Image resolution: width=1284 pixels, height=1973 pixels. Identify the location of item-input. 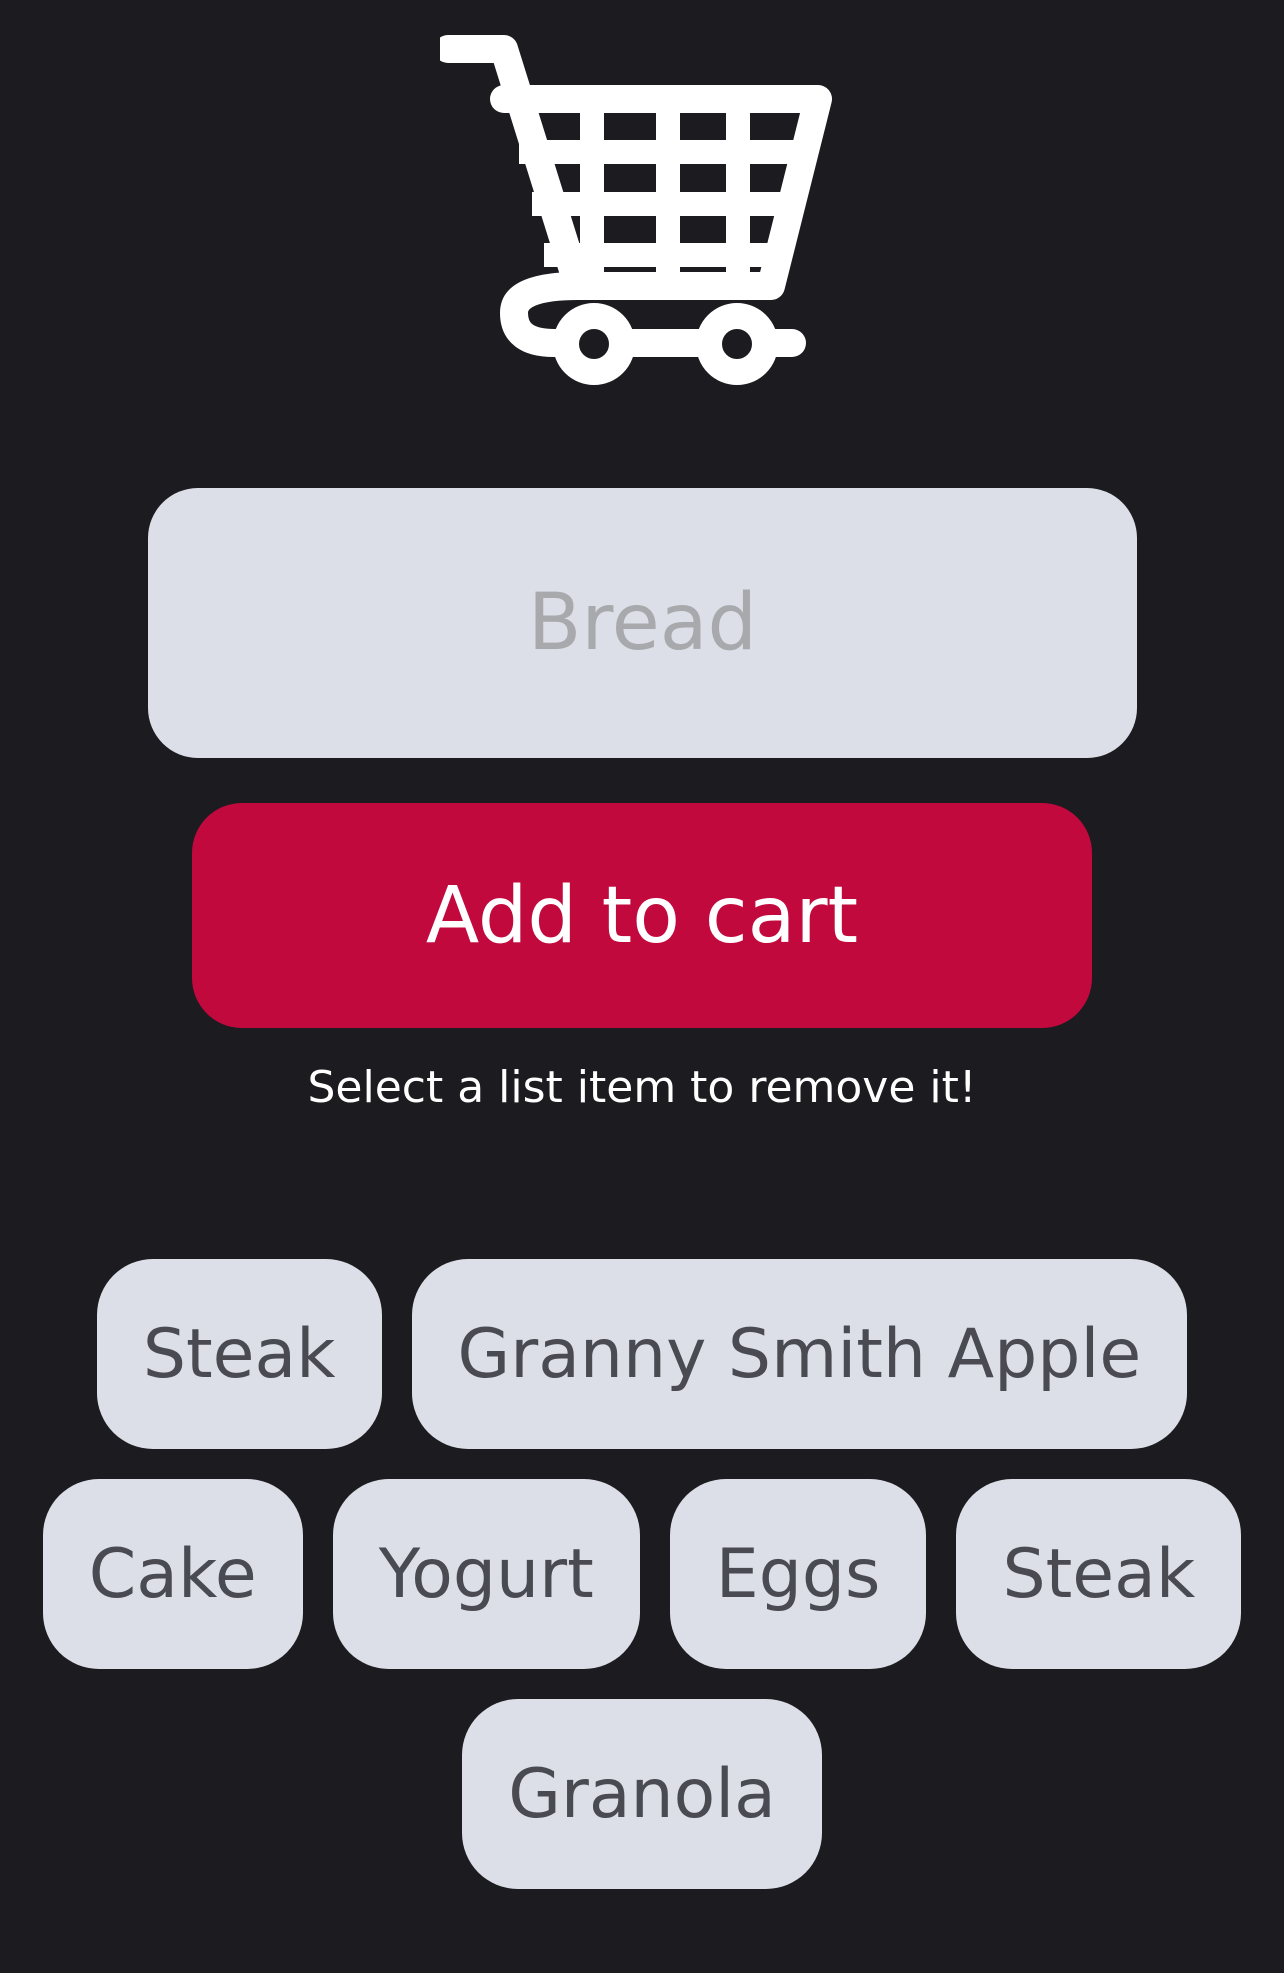
(642, 623).